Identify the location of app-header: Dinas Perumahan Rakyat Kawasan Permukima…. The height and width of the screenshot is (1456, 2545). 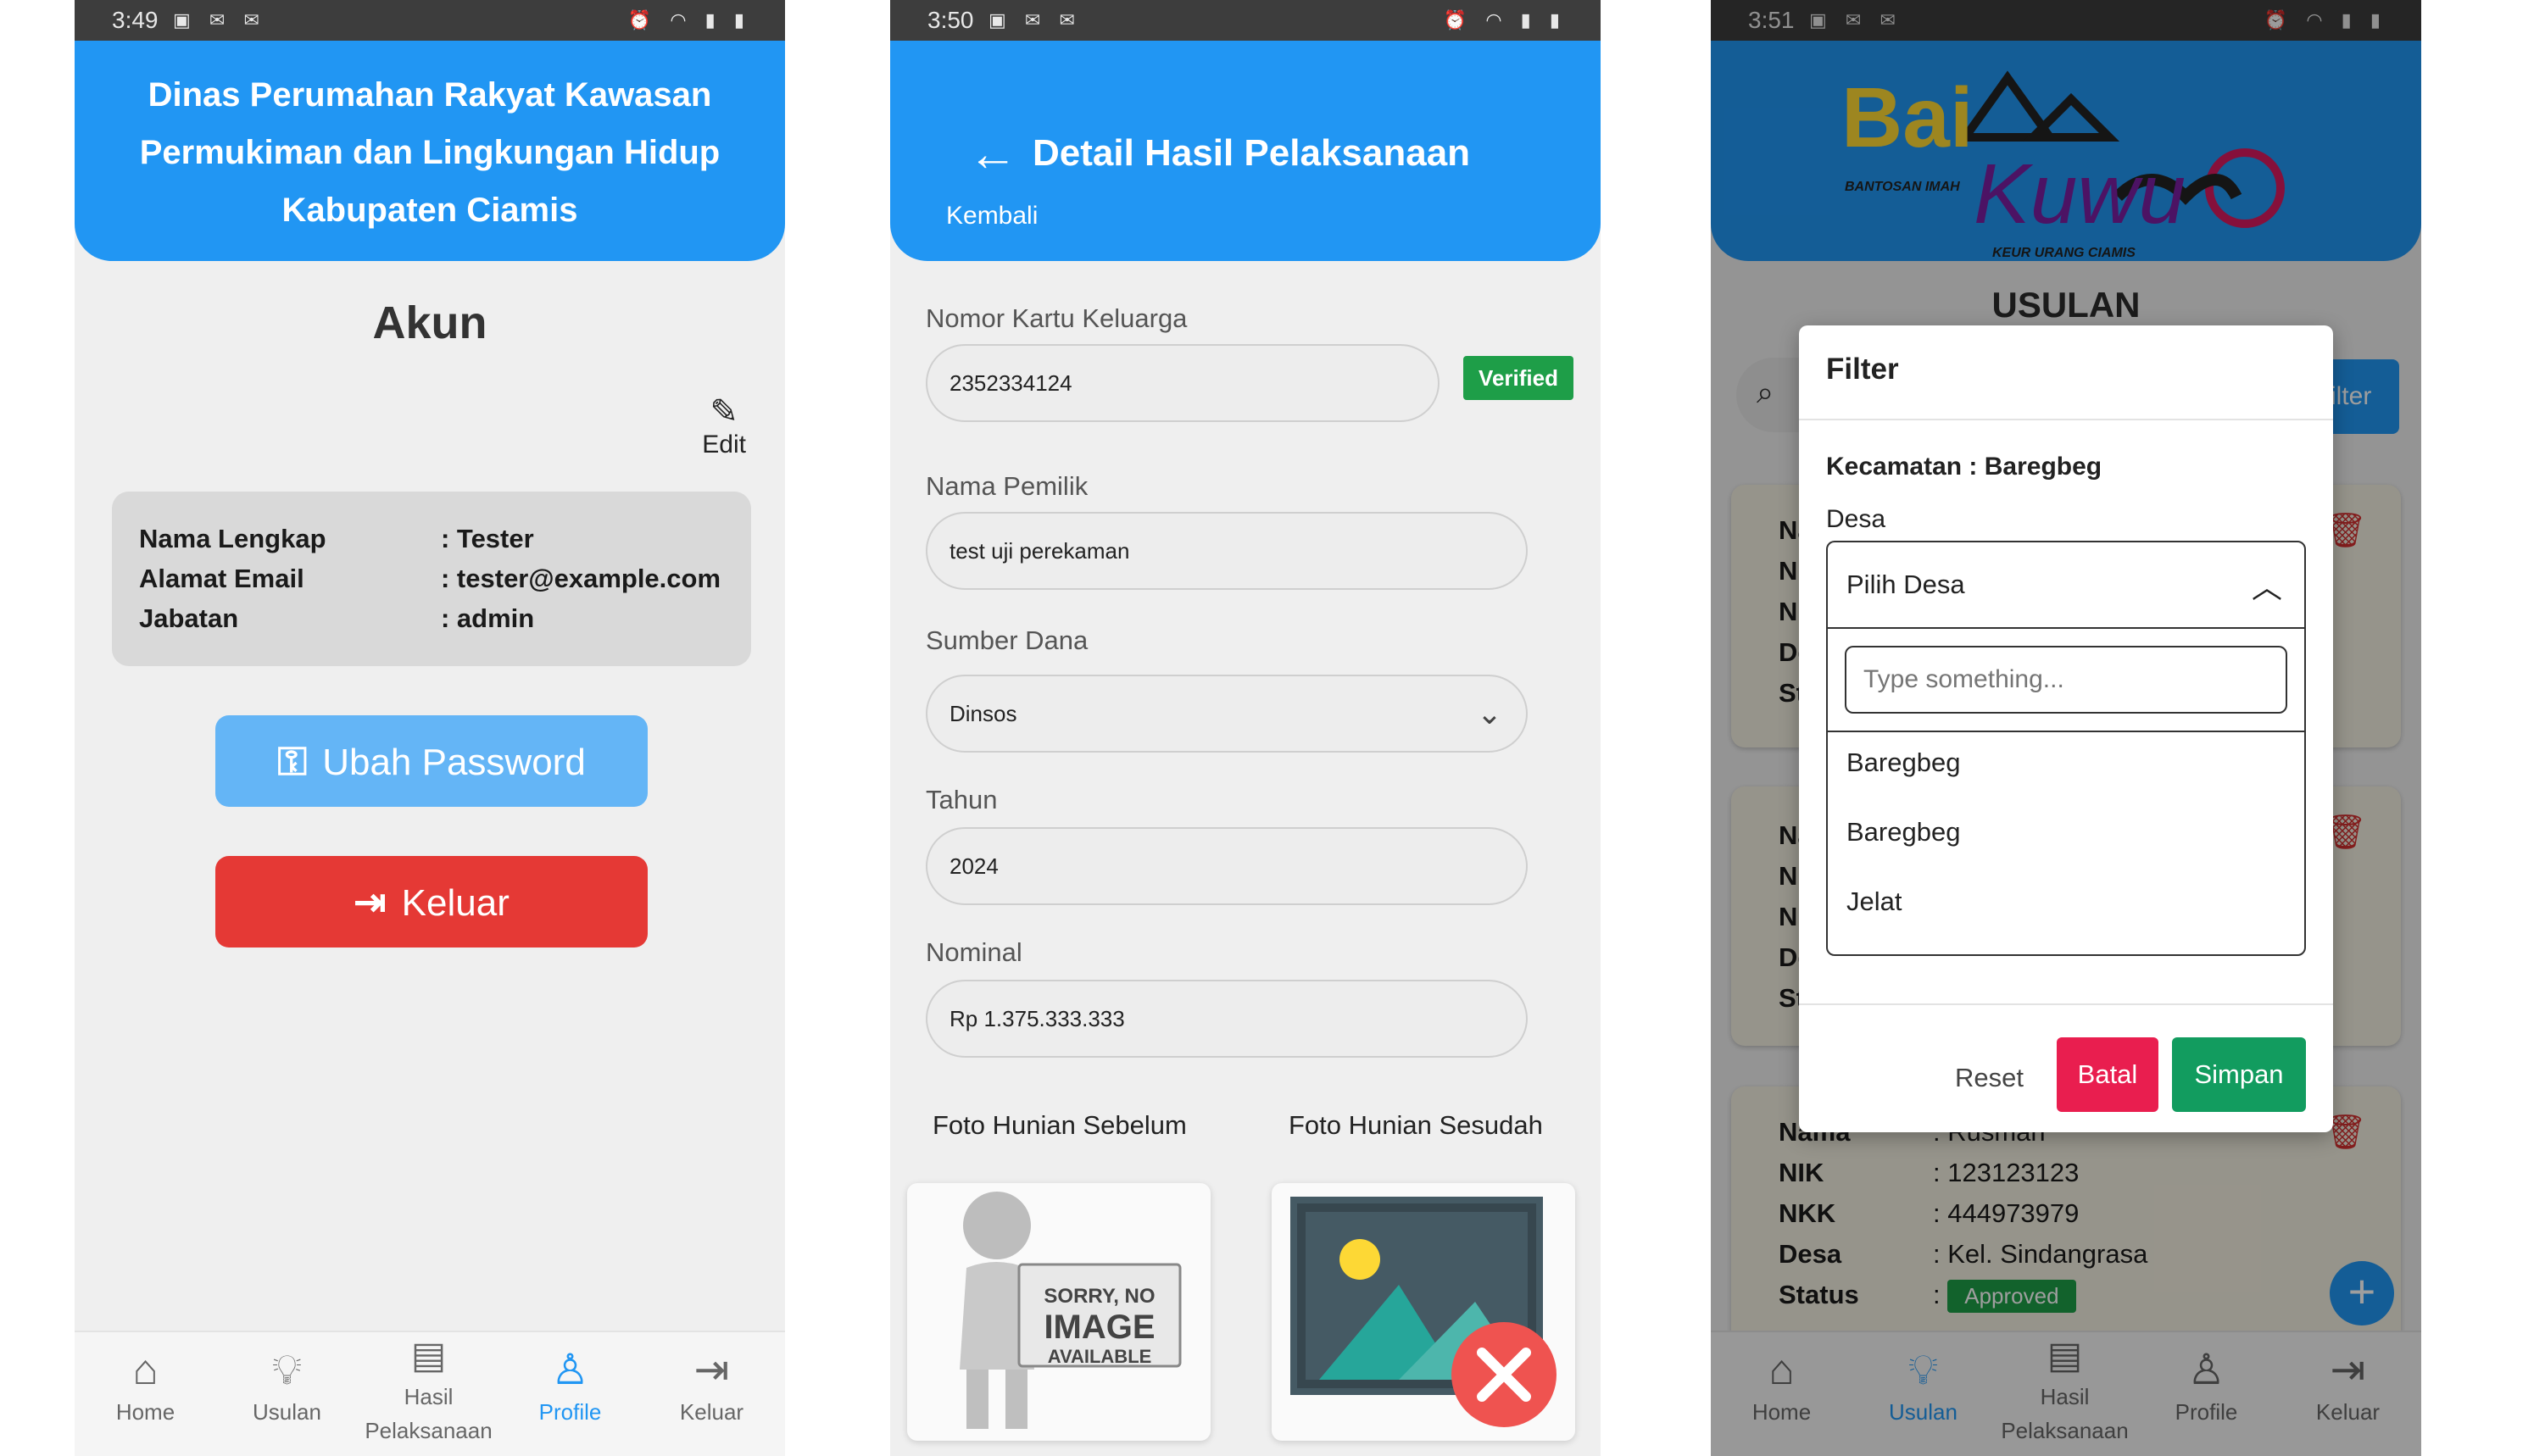
(430, 151).